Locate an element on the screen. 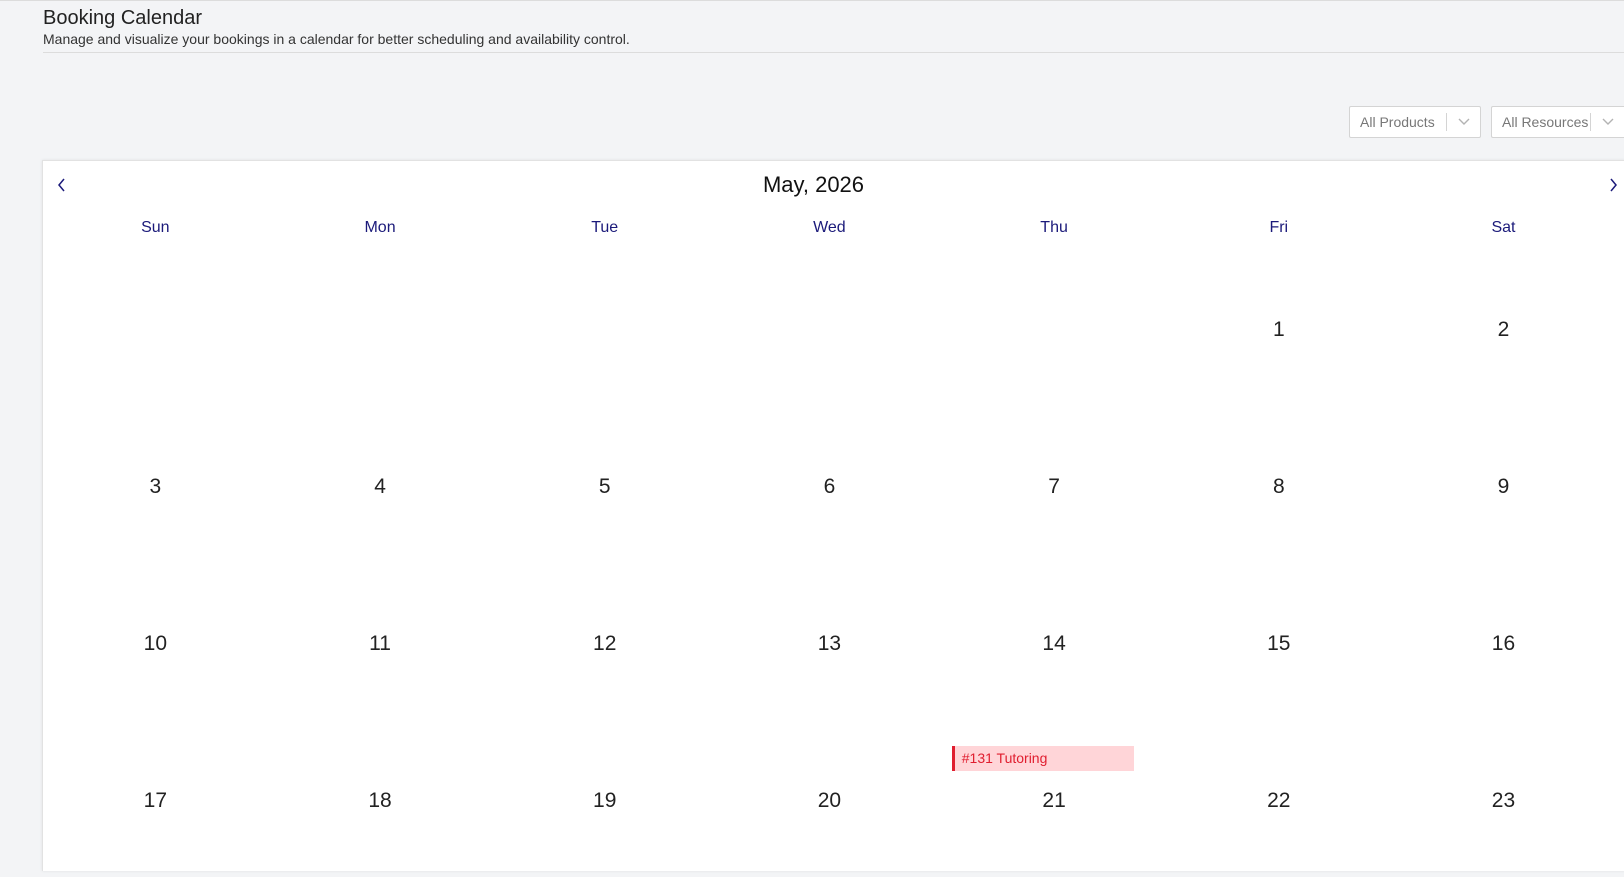  calendar-day: 15 is located at coordinates (1278, 641).